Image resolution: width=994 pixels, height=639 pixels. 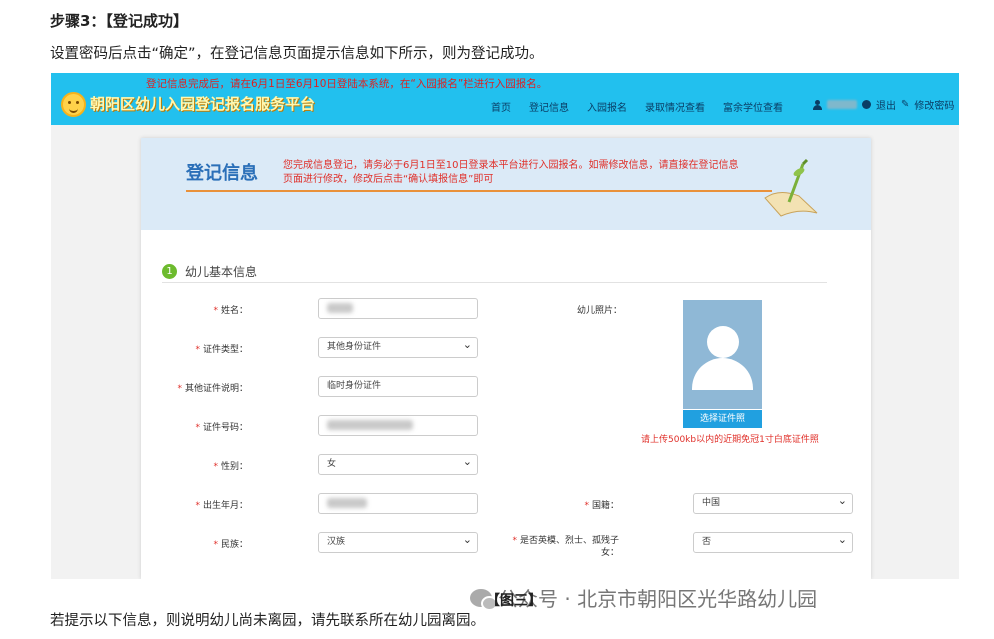 What do you see at coordinates (501, 106) in the screenshot?
I see `nav-home: 首页` at bounding box center [501, 106].